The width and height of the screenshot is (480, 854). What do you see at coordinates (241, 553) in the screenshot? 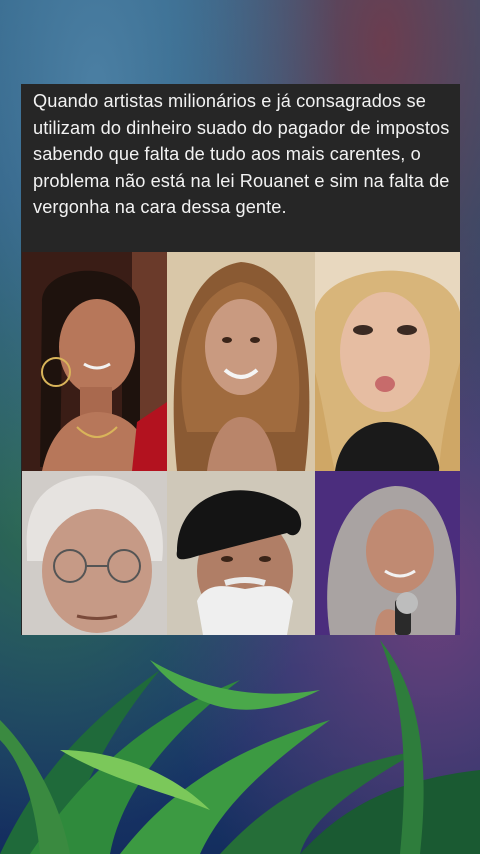
I see `photo-older-man-beret` at bounding box center [241, 553].